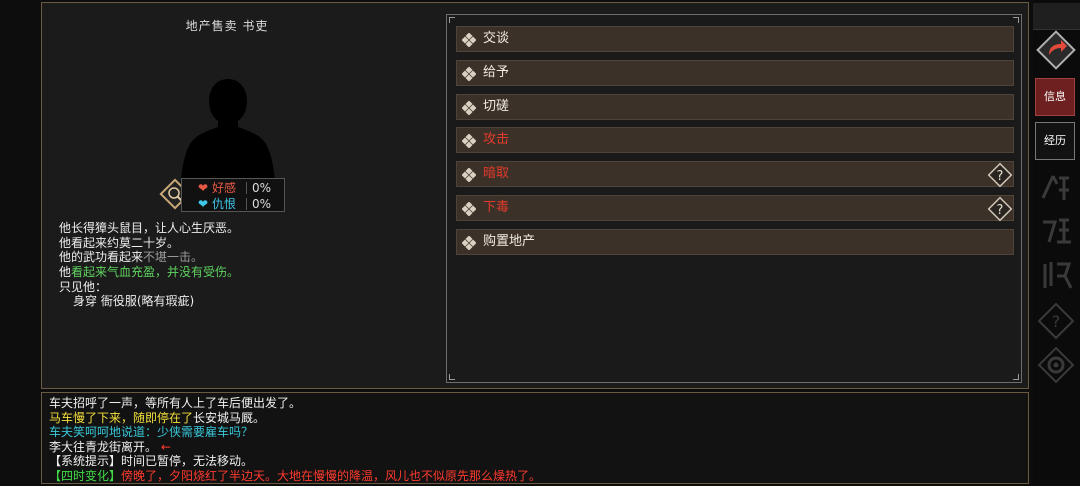  Describe the element at coordinates (735, 209) in the screenshot. I see `action-button: 下毒?` at that location.